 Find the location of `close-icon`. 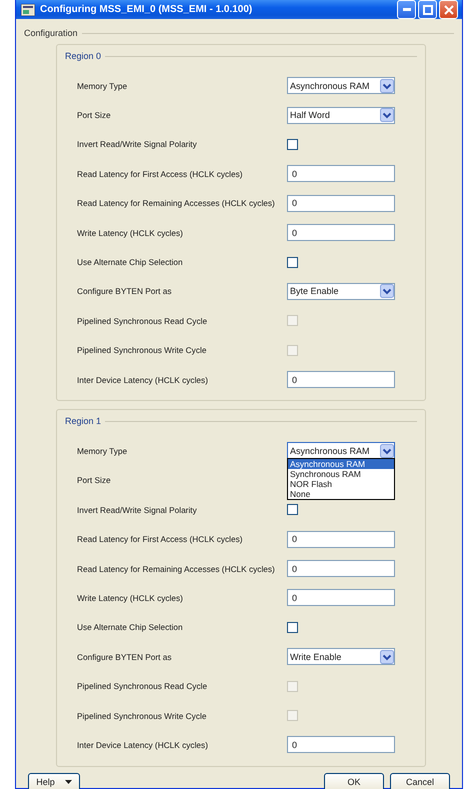

close-icon is located at coordinates (449, 9).